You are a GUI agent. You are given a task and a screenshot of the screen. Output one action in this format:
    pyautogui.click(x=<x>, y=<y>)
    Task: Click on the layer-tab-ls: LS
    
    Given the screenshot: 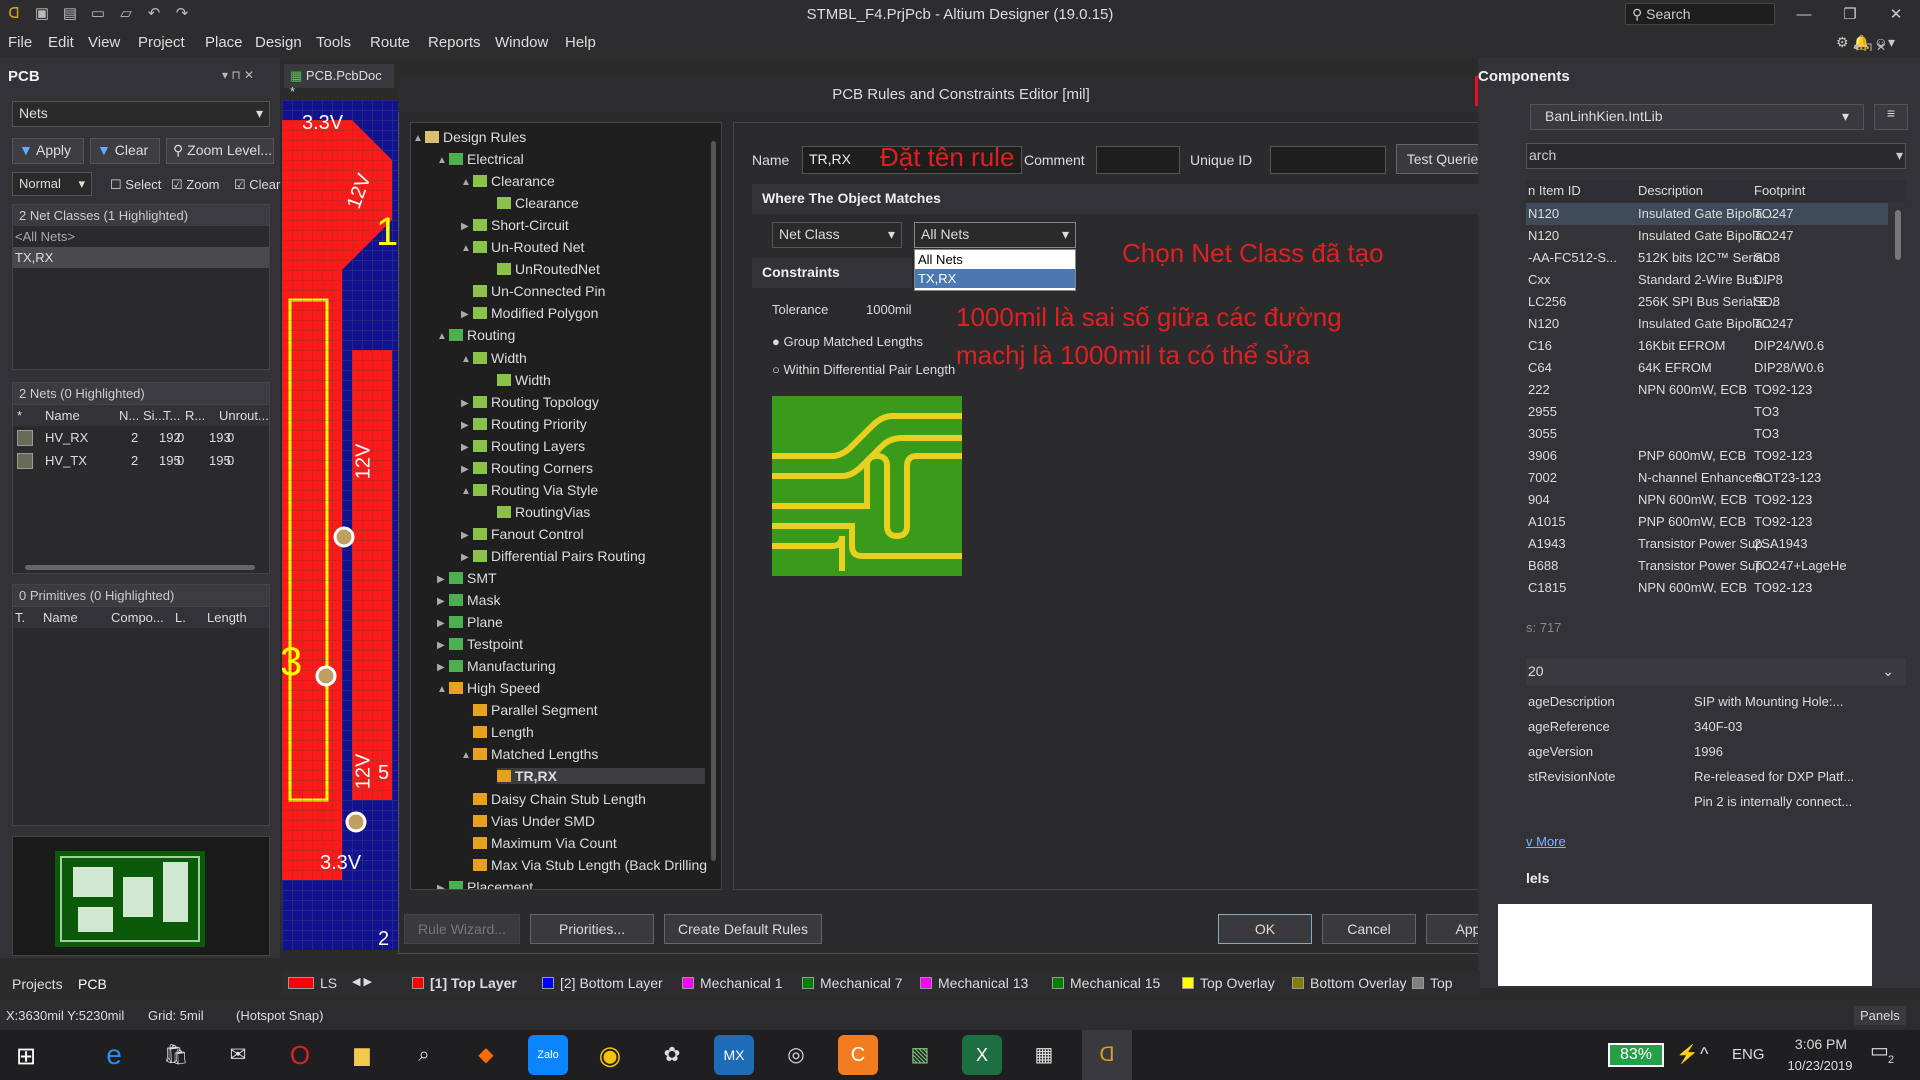 What is the action you would take?
    pyautogui.click(x=312, y=983)
    